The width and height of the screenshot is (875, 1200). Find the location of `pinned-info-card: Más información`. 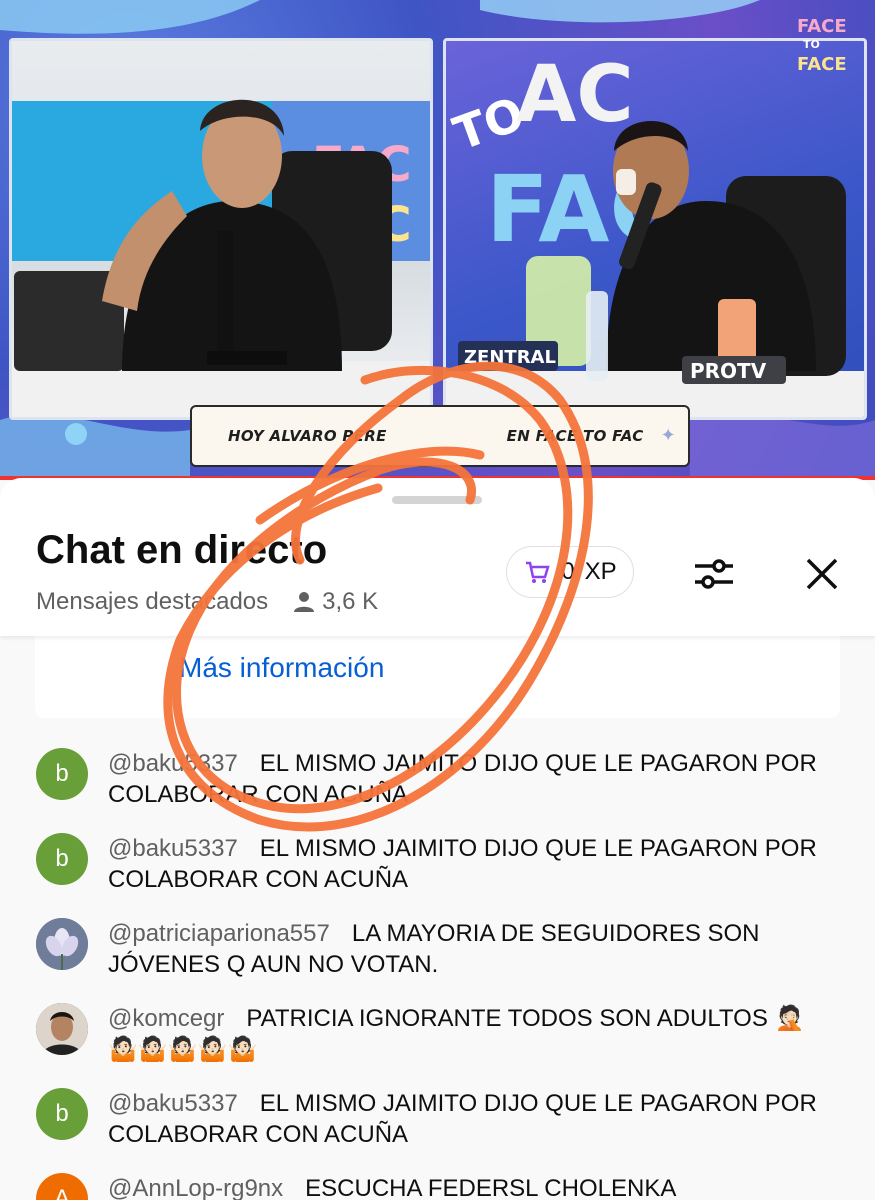

pinned-info-card: Más información is located at coordinates (437, 672).